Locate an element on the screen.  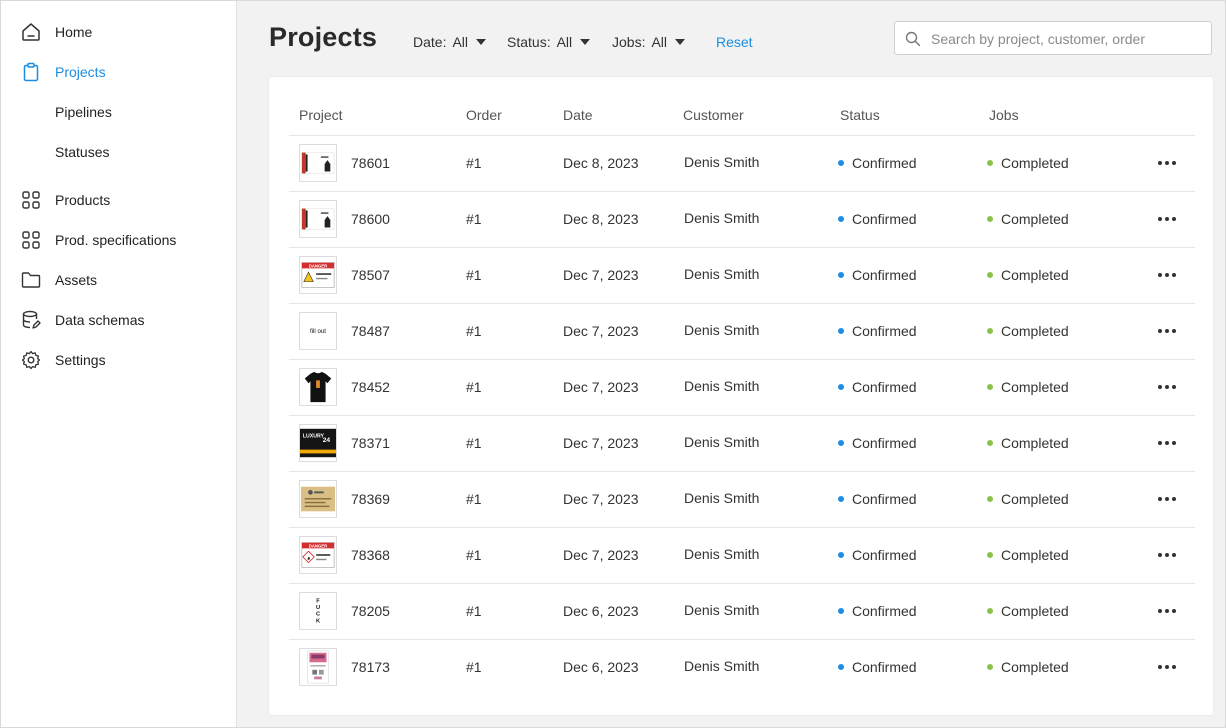
project-id: 78173 is located at coordinates (370, 667).